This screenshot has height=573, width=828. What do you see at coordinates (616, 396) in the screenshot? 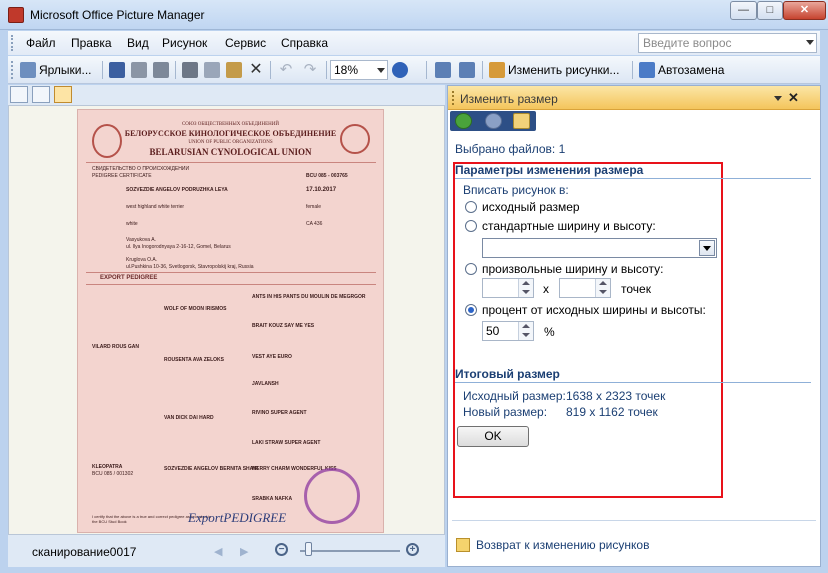
I see `original-size-value: 1638 x 2323 точек` at bounding box center [616, 396].